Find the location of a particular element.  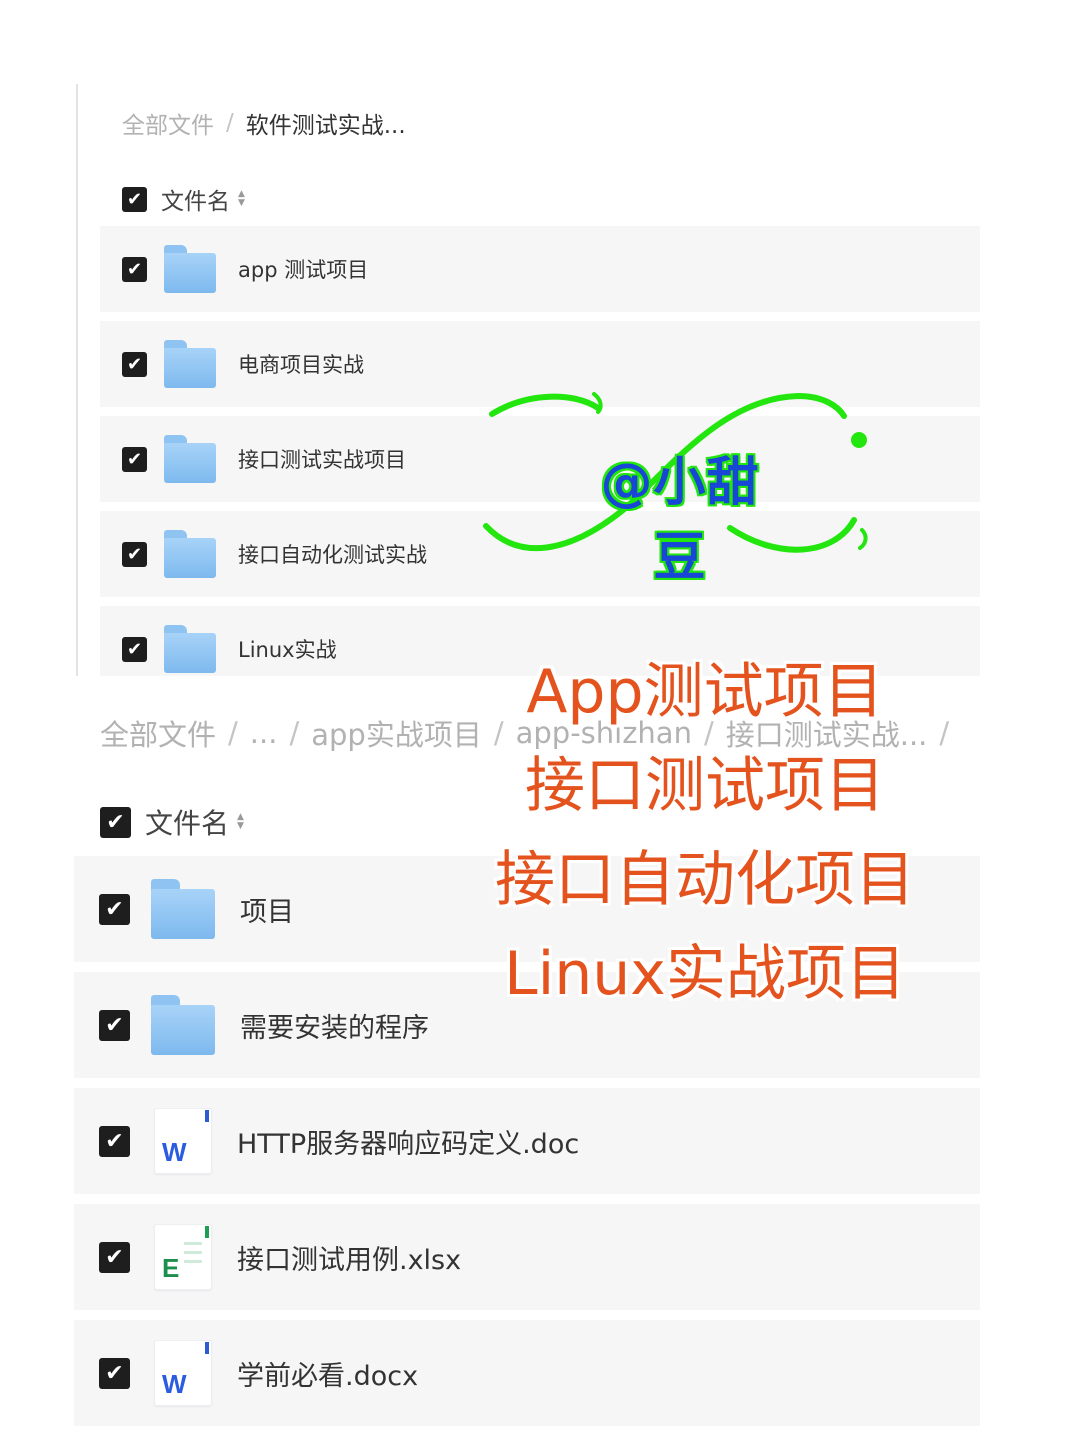

file-name: 需要安装的程序 is located at coordinates (334, 1025).